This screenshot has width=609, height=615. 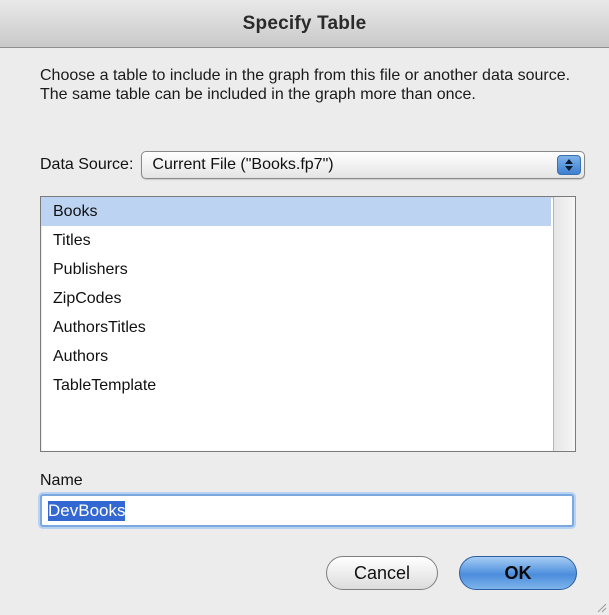 I want to click on table-list-item: Authors, so click(x=296, y=356).